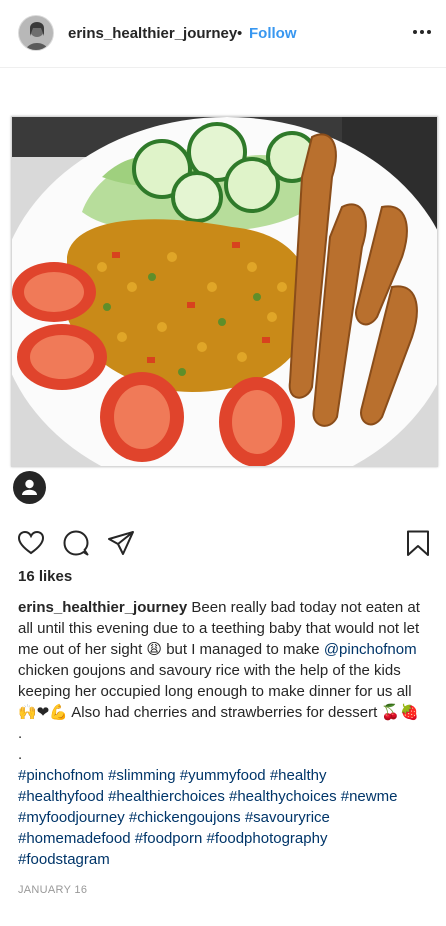 The width and height of the screenshot is (446, 926). I want to click on avatar-image, so click(36, 33).